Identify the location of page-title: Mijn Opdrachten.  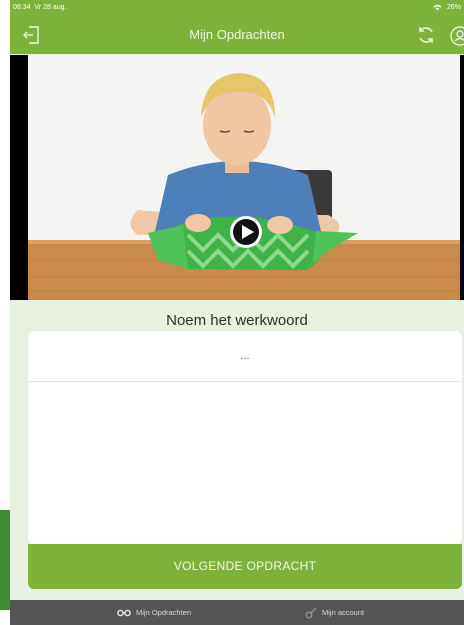
(237, 34).